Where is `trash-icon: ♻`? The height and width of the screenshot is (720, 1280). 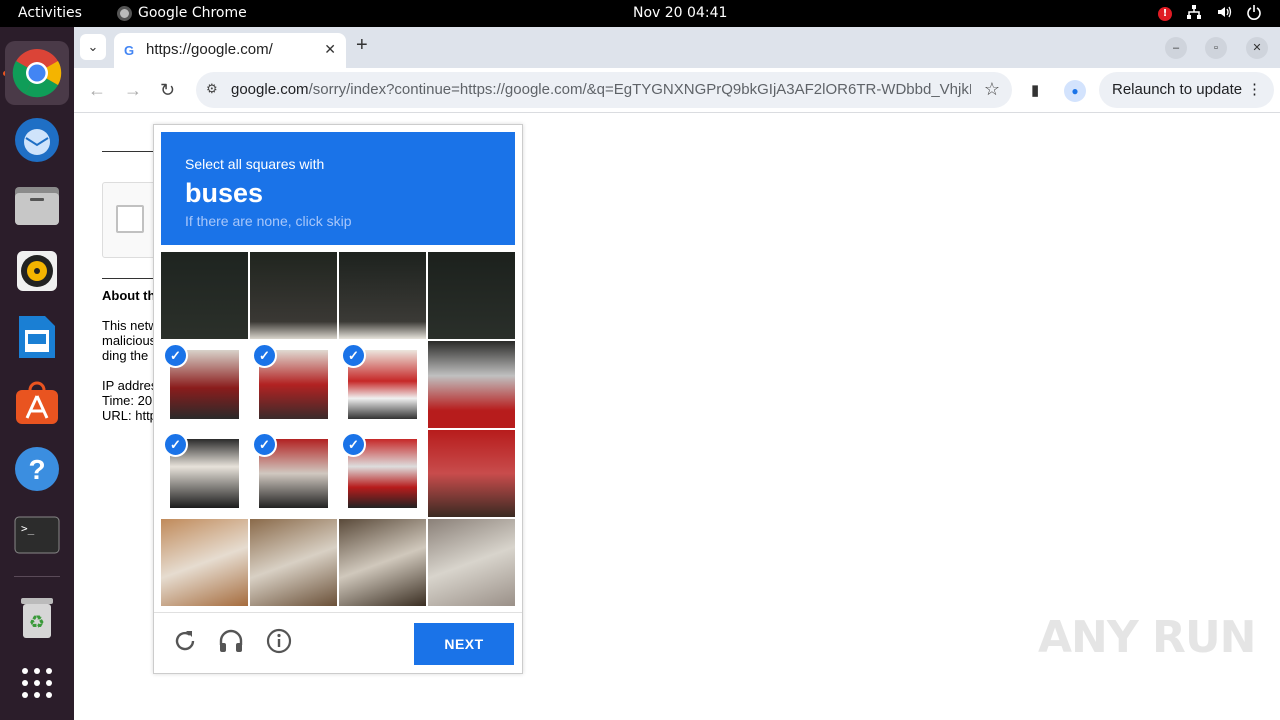
trash-icon: ♻ is located at coordinates (37, 617).